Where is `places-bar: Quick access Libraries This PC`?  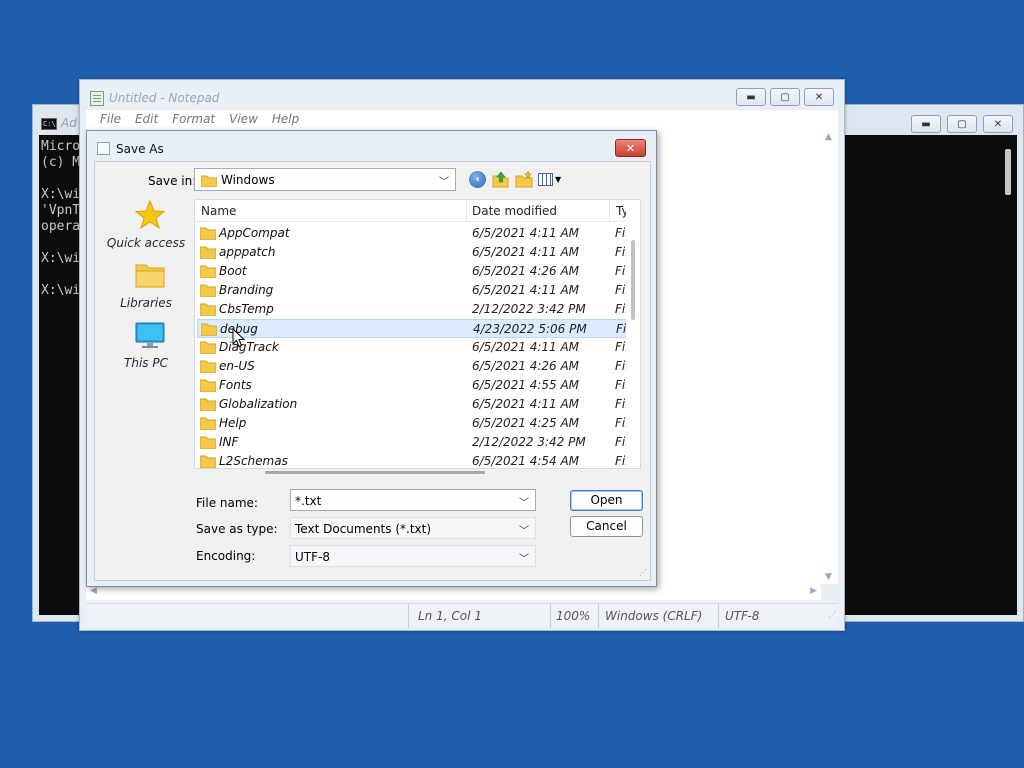
places-bar: Quick access Libraries This PC is located at coordinates (146, 320).